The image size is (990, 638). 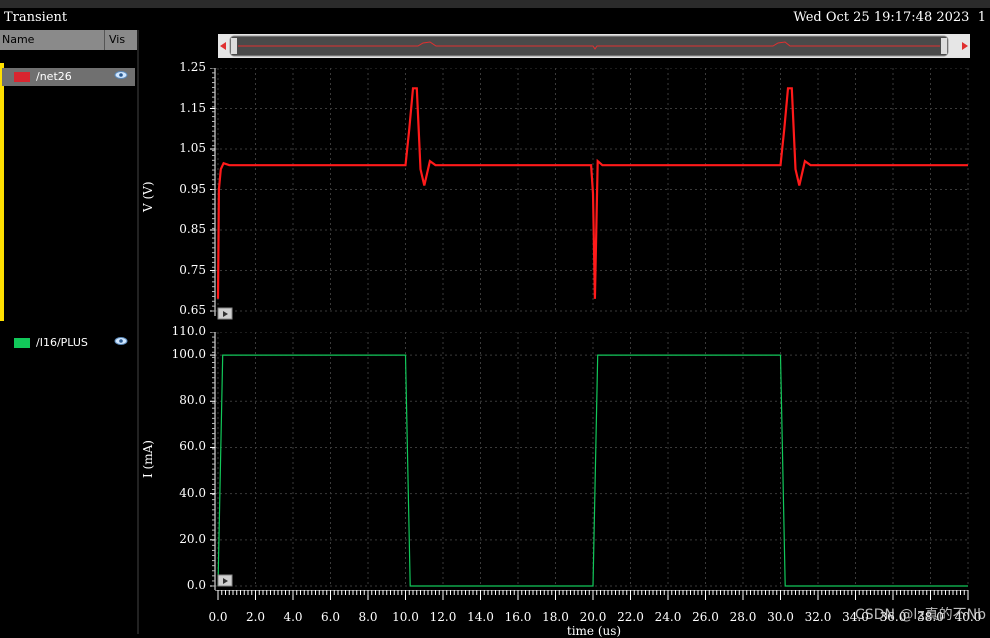 I want to click on window-datetime: Wed Oct 25 19:17:48 2023 1, so click(x=889, y=17).